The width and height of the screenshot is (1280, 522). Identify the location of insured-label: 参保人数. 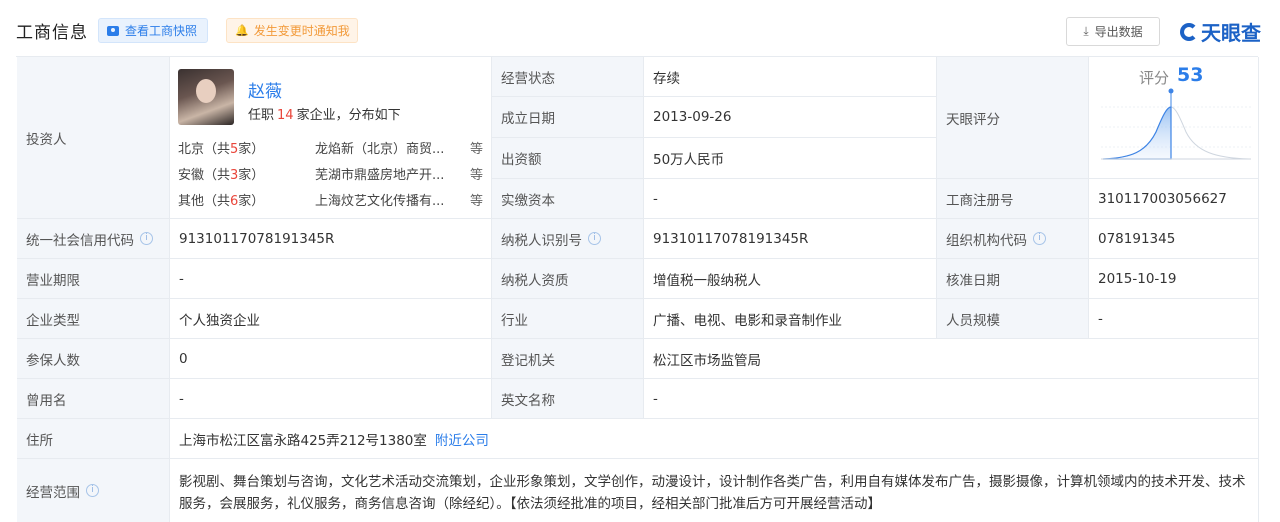
(93, 359).